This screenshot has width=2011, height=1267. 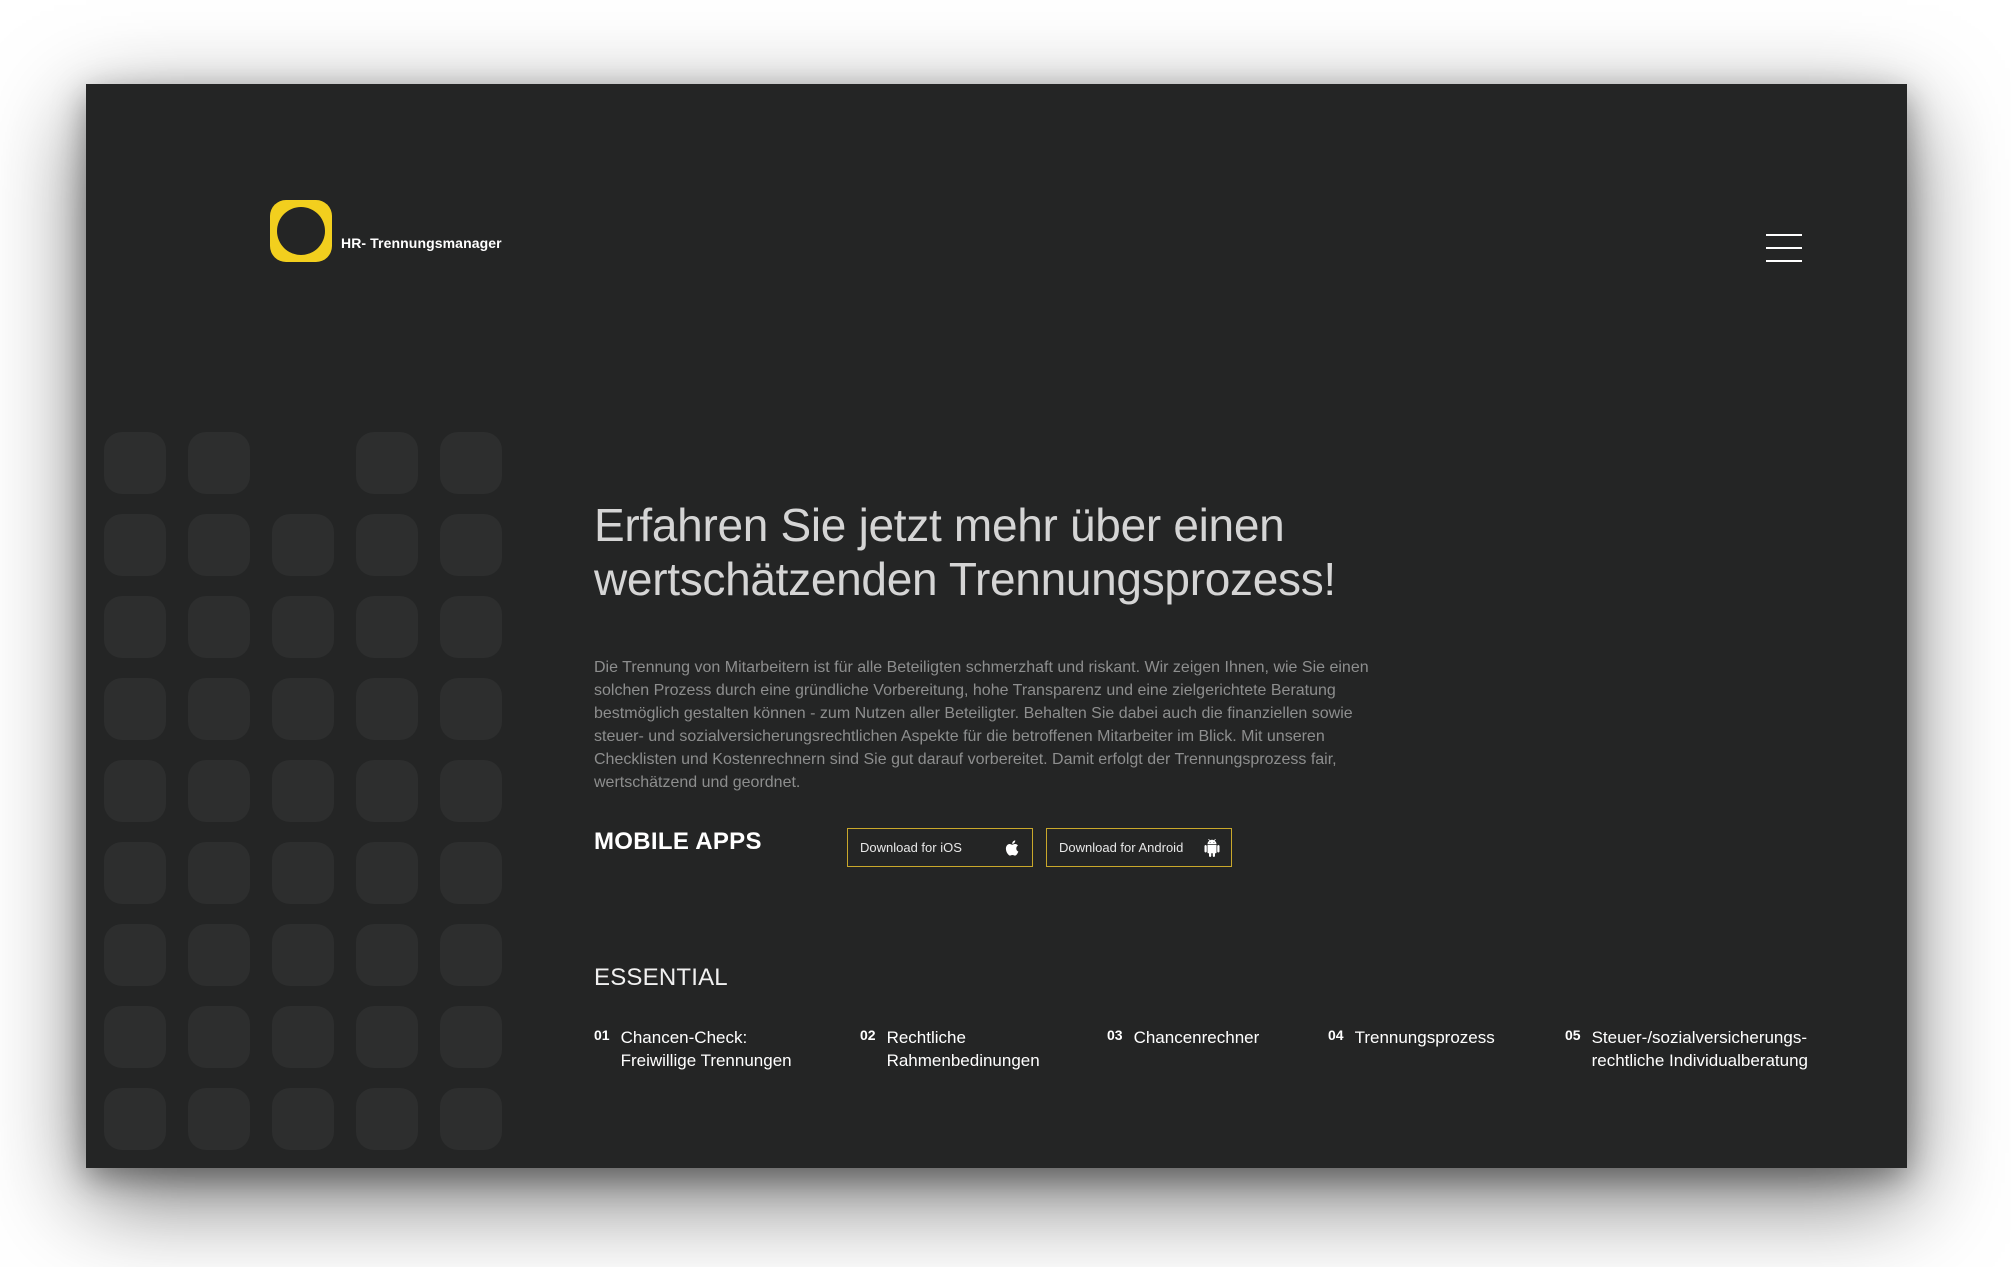 I want to click on essential-item-chancen-check: 01 Chancen-Check: Freiwillige Trennungen, so click(x=693, y=1049).